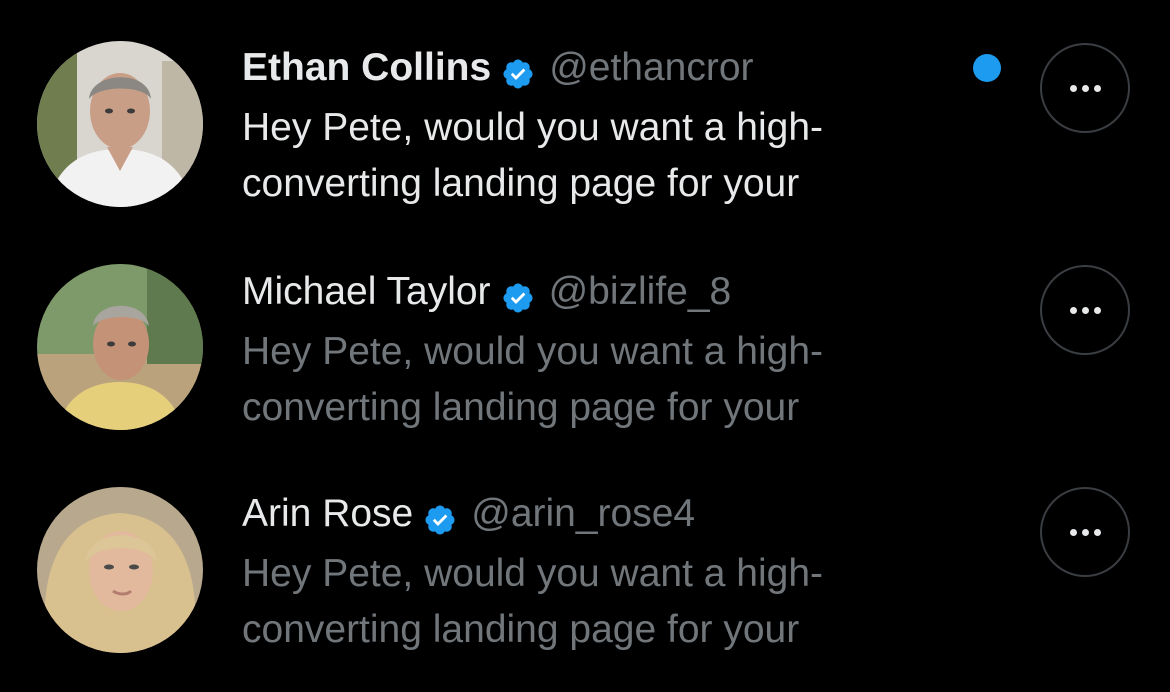  What do you see at coordinates (498, 68) in the screenshot?
I see `name-line: Ethan Collins @ethancror` at bounding box center [498, 68].